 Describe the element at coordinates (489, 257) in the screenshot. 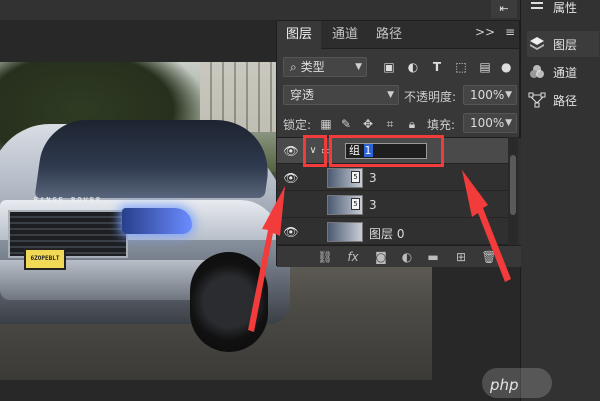

I see `trash-icon: 🗑︎` at that location.